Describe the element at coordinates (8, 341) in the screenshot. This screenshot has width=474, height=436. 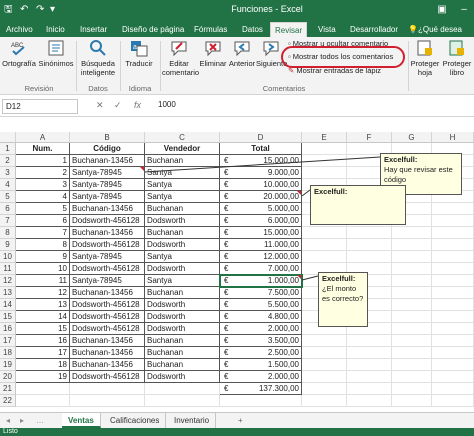
I see `row-header: 17` at that location.